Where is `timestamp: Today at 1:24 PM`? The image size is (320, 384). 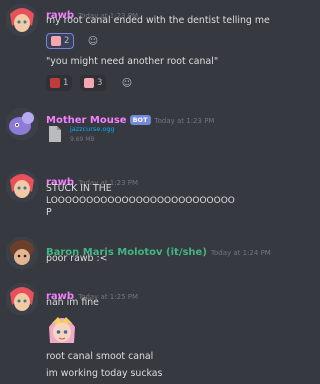
timestamp: Today at 1:24 PM is located at coordinates (240, 253).